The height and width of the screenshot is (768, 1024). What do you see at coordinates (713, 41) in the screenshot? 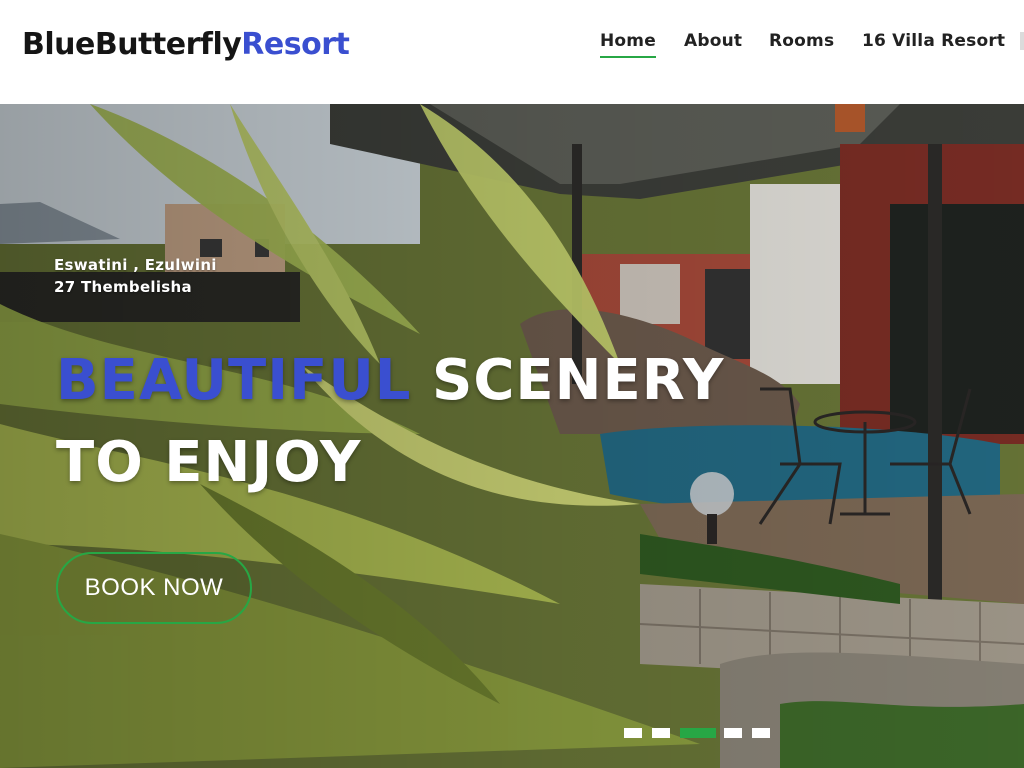
I see `nav-item-about: About` at bounding box center [713, 41].